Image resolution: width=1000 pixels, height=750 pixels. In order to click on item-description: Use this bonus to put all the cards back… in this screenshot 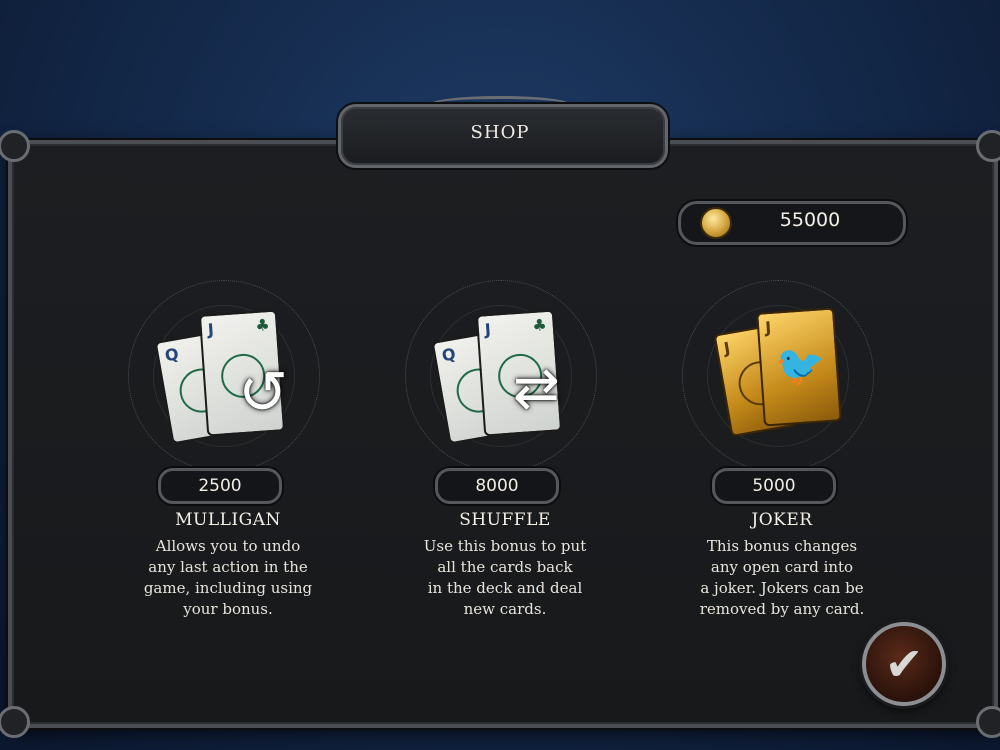, I will do `click(505, 577)`.